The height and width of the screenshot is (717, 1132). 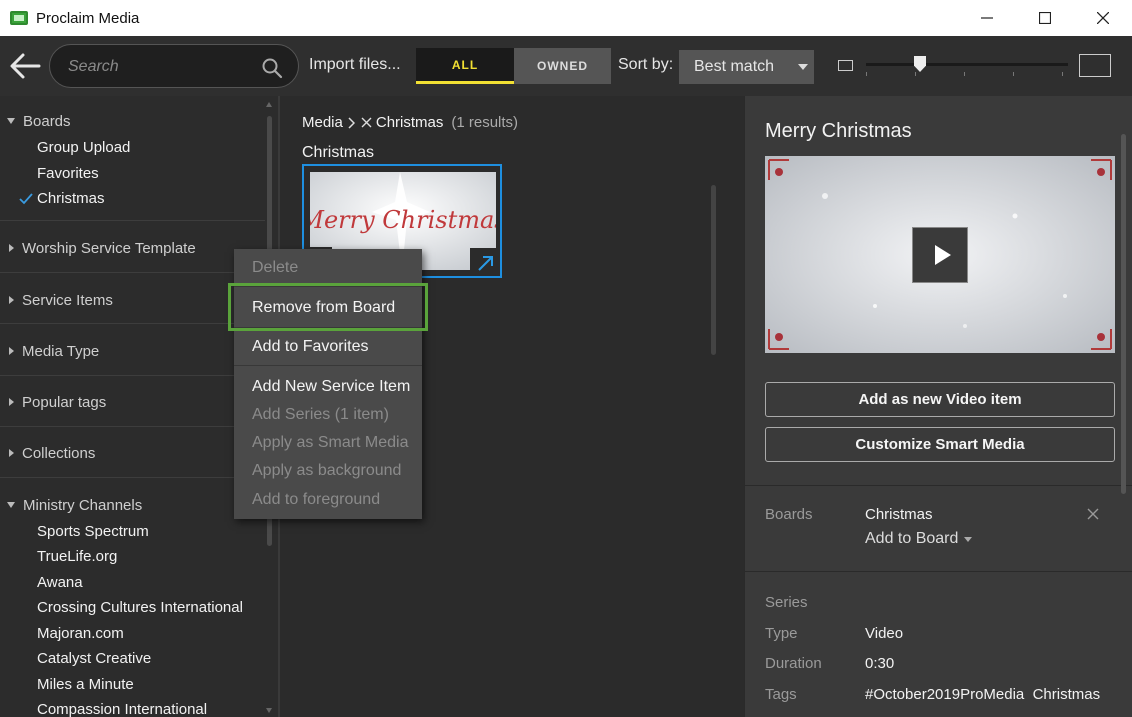 What do you see at coordinates (566, 18) in the screenshot?
I see `title-bar: Proclaim Media` at bounding box center [566, 18].